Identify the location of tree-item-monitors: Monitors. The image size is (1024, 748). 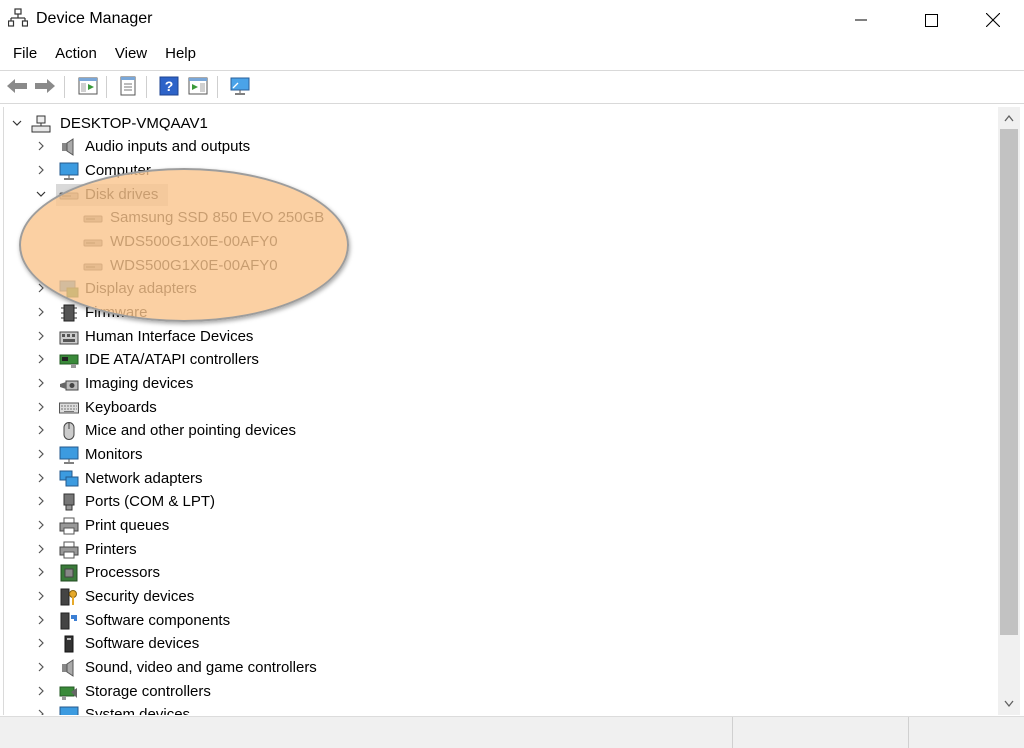
(494, 455).